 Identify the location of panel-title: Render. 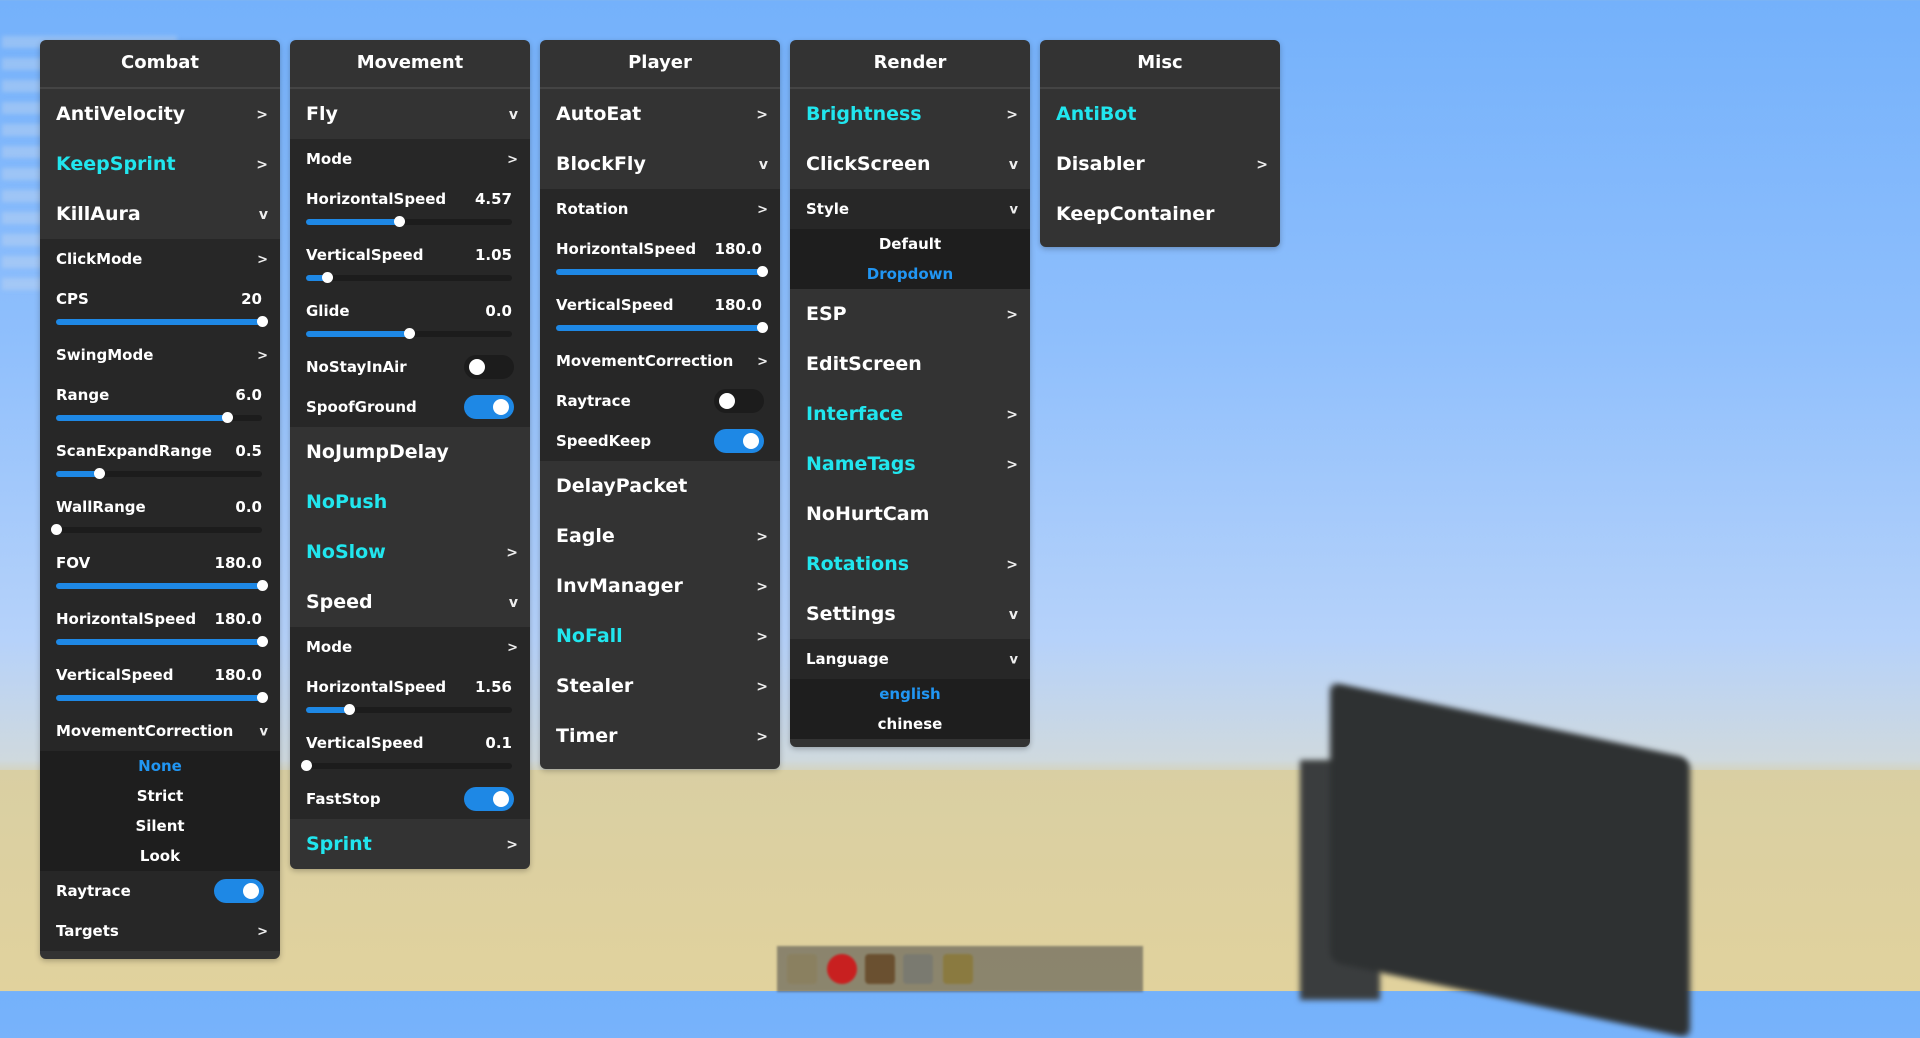
(910, 64).